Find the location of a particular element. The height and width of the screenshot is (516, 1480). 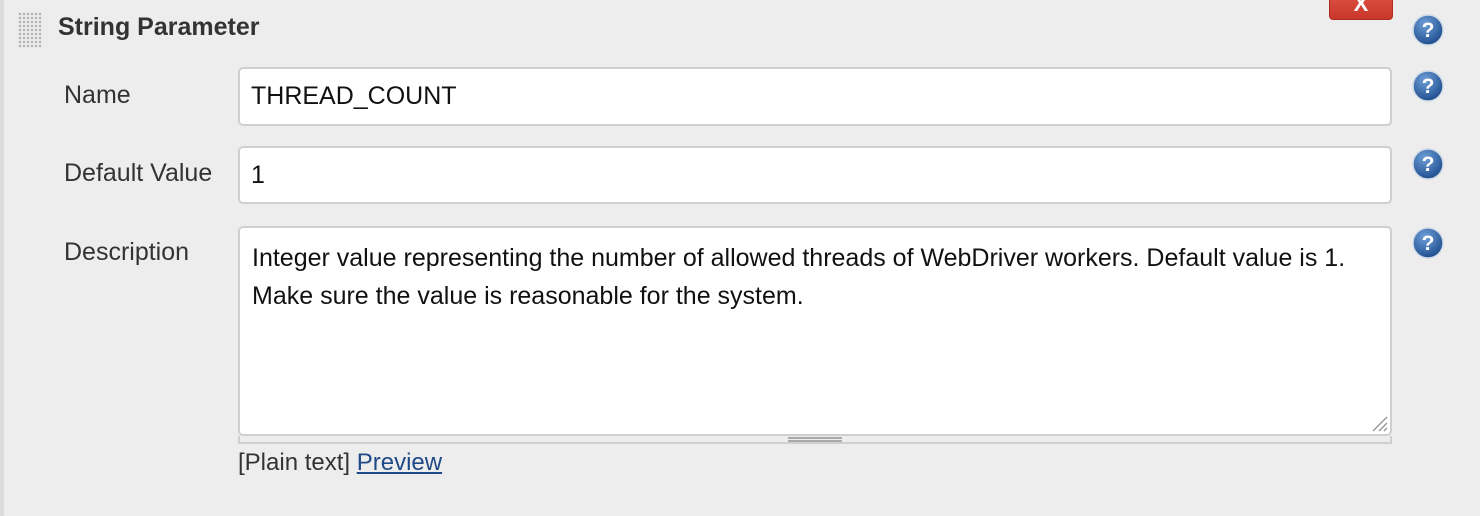

expand-grip-icon is located at coordinates (815, 439).